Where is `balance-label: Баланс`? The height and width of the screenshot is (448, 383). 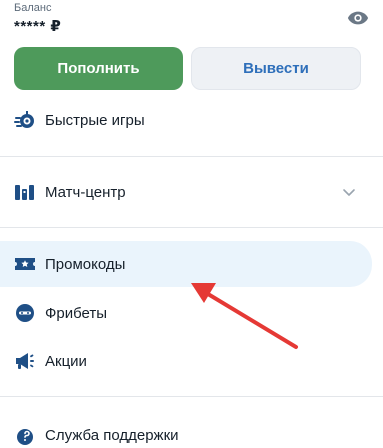
balance-label: Баланс is located at coordinates (33, 8).